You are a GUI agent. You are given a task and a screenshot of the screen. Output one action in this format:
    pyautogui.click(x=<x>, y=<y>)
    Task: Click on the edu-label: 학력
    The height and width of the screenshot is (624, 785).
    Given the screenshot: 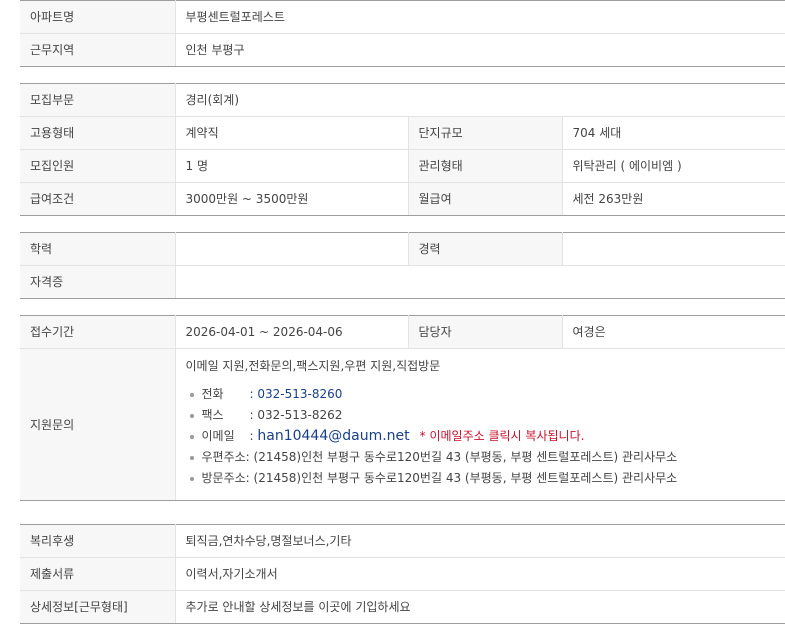 What is the action you would take?
    pyautogui.click(x=98, y=249)
    